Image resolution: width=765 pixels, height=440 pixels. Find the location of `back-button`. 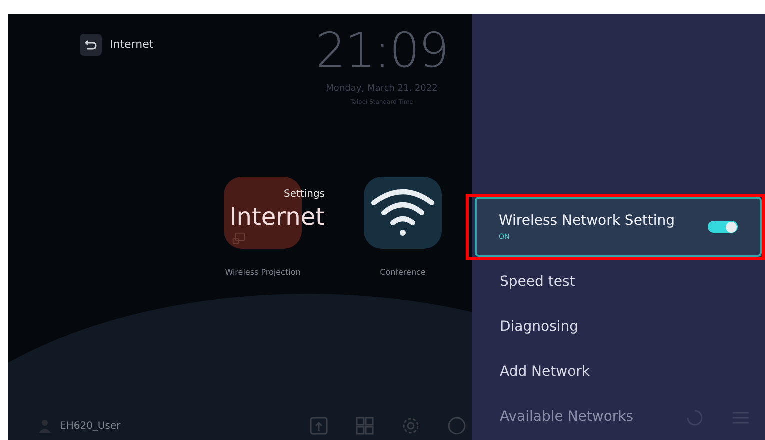

back-button is located at coordinates (91, 45).